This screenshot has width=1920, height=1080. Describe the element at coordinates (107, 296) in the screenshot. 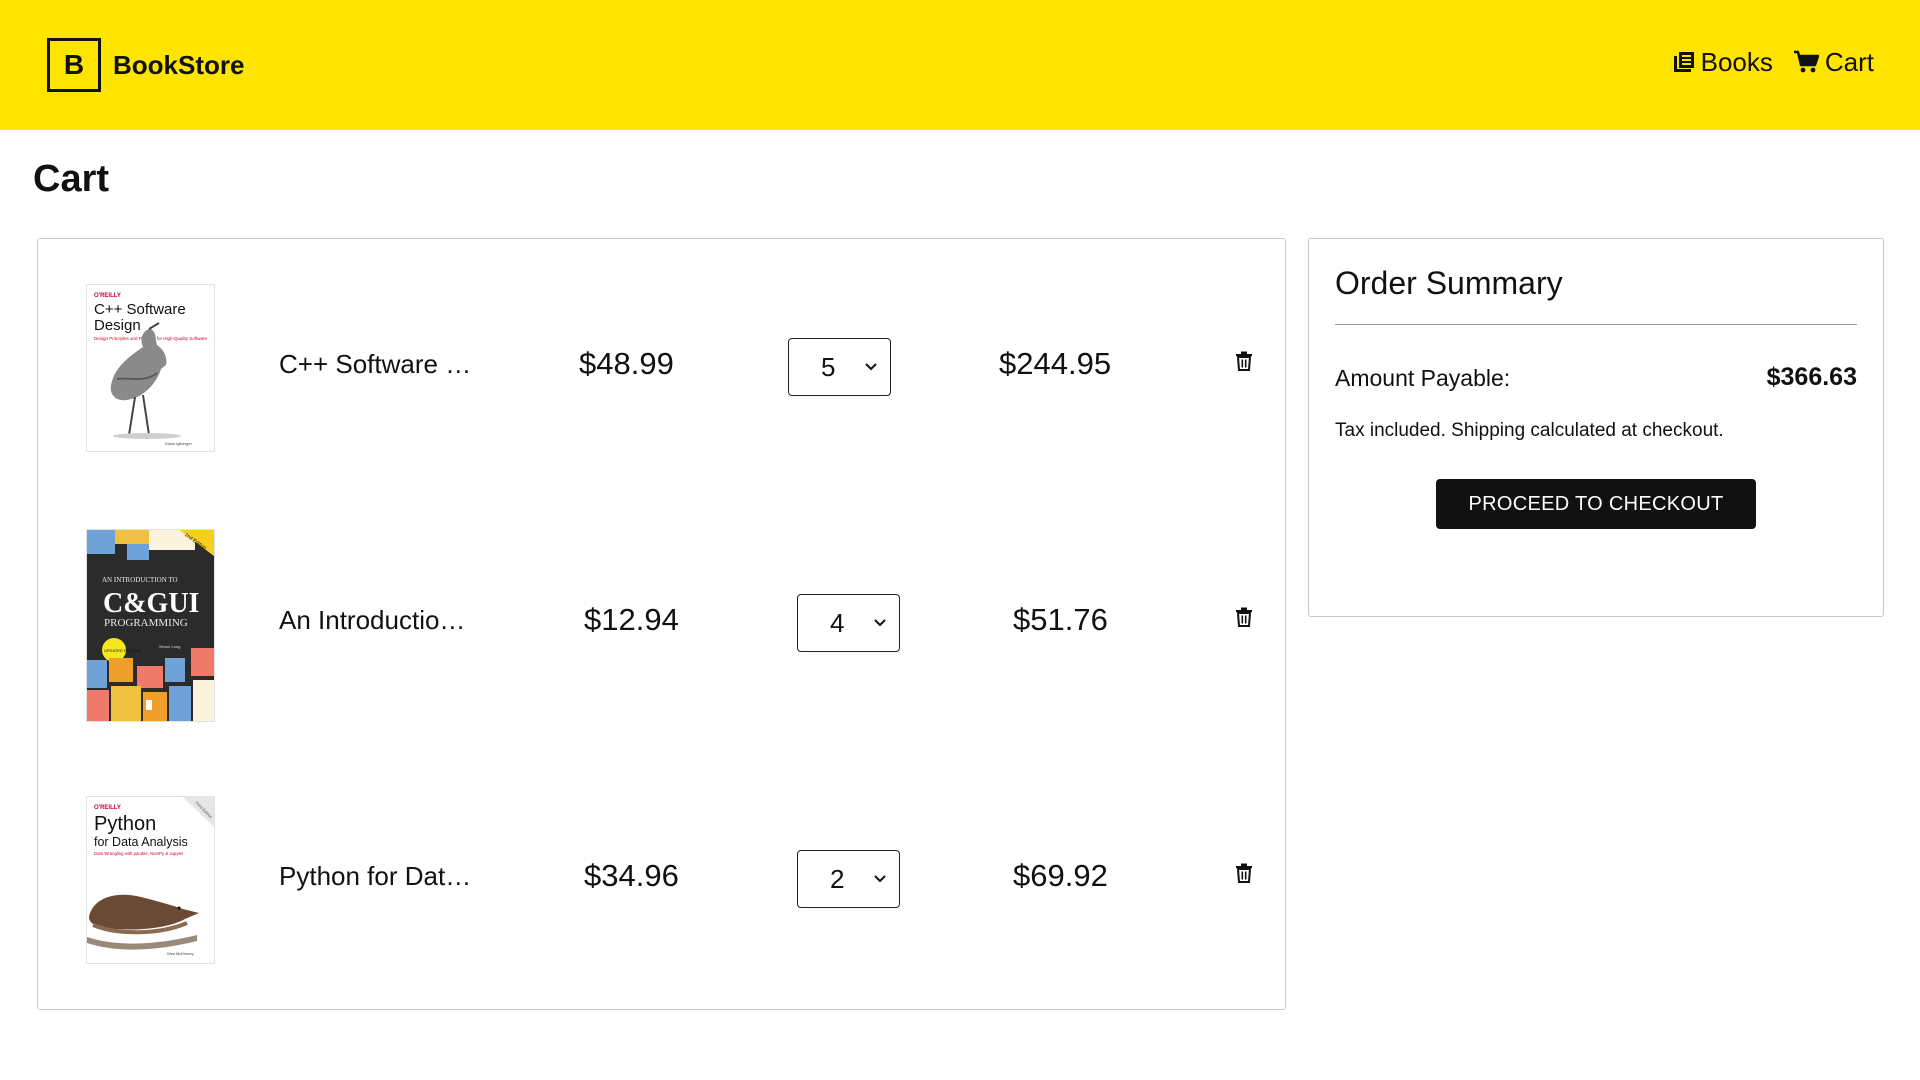

I see `cover-cpp-publisher: O'REILLY` at that location.